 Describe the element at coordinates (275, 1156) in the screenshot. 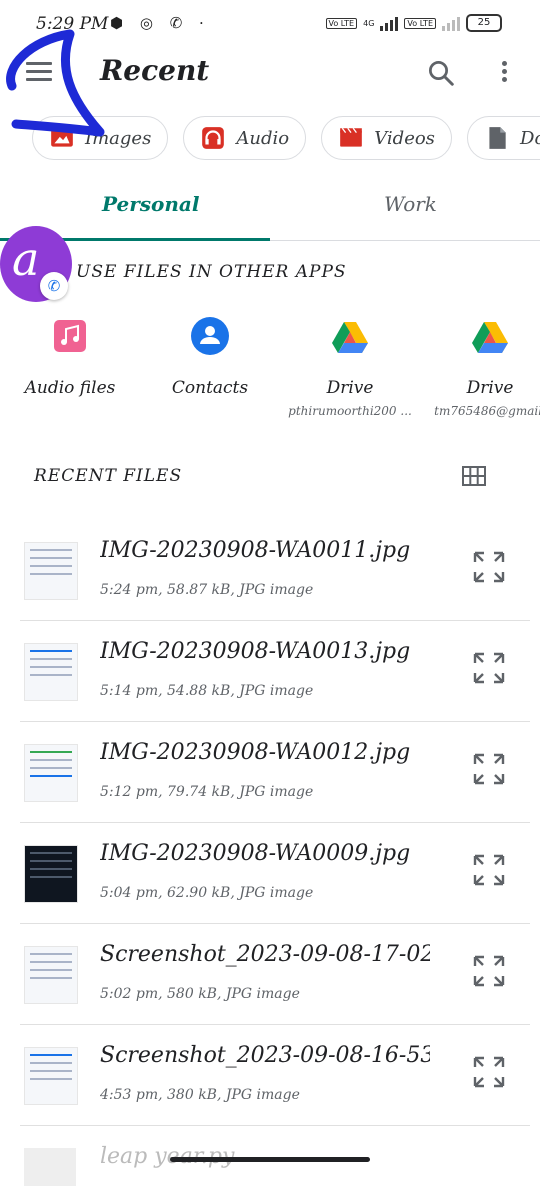

I see `file-row: leap year.py` at that location.